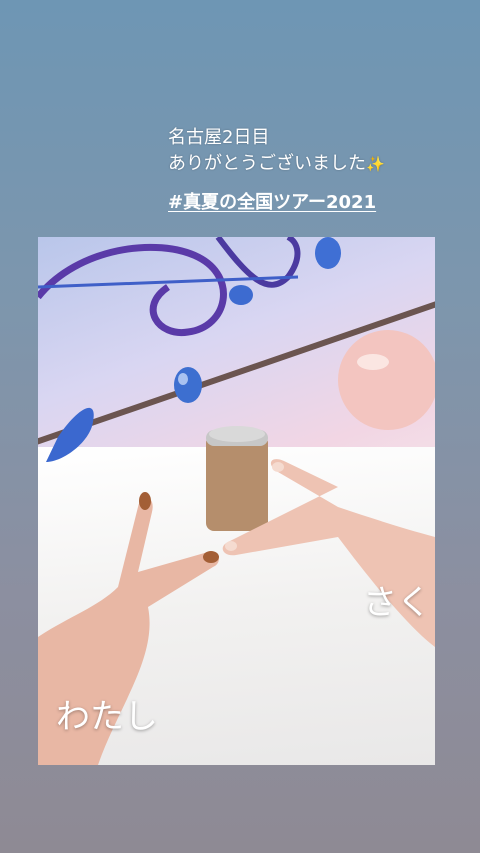 The width and height of the screenshot is (480, 853). What do you see at coordinates (272, 201) in the screenshot?
I see `hashtag-link: #真夏の全国ツアー2021` at bounding box center [272, 201].